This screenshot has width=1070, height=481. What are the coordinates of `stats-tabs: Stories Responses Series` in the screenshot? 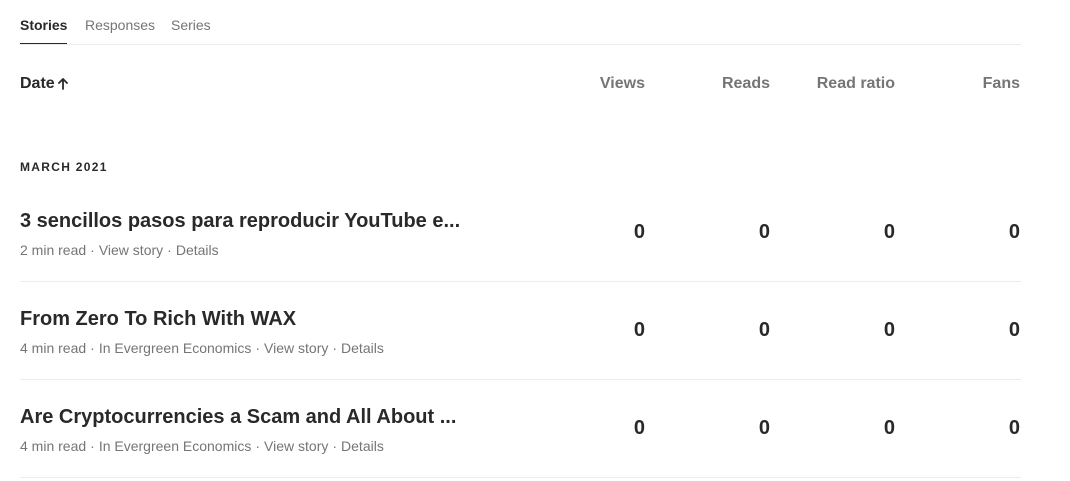 It's located at (520, 22).